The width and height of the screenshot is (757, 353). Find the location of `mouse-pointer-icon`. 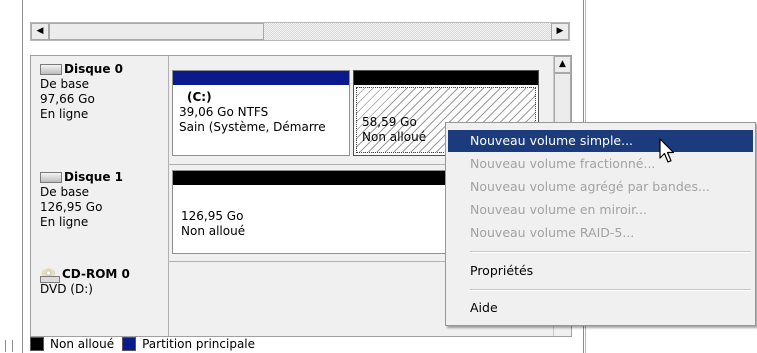

mouse-pointer-icon is located at coordinates (667, 150).